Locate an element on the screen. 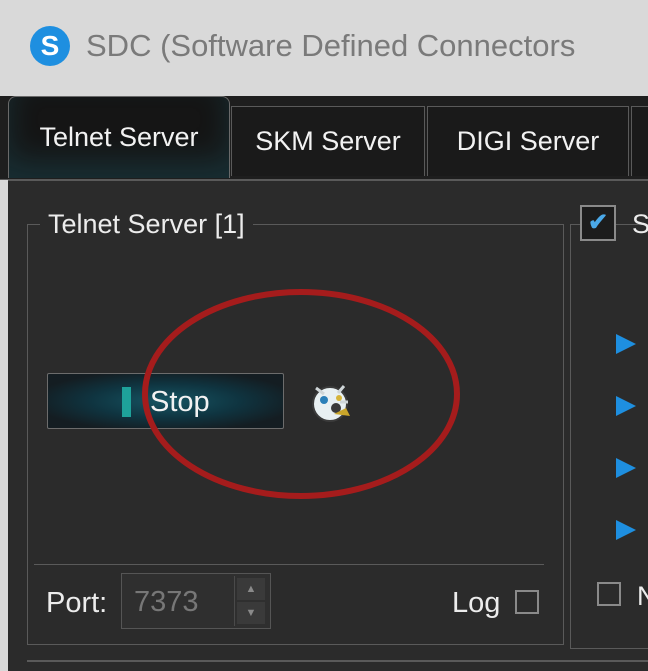 The image size is (648, 671). tab-strip: Telnet Server SKM Server DIGI Server is located at coordinates (324, 138).